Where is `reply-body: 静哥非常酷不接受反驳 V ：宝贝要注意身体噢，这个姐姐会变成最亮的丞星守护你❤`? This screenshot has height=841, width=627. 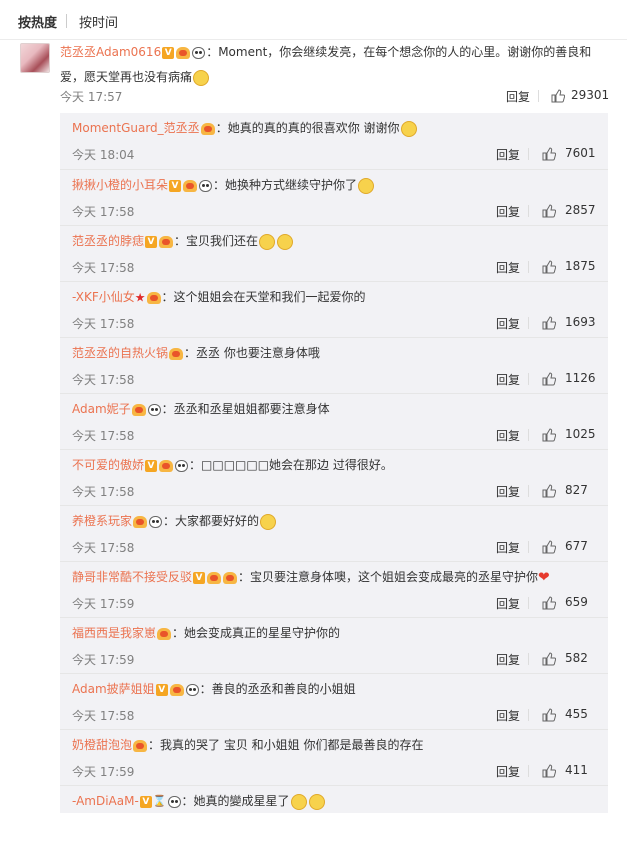
reply-body: 静哥非常酷不接受反驳 V ：宝贝要注意身体噢，这个姐姐会变成最亮的丞星守护你❤ is located at coordinates (337, 577).